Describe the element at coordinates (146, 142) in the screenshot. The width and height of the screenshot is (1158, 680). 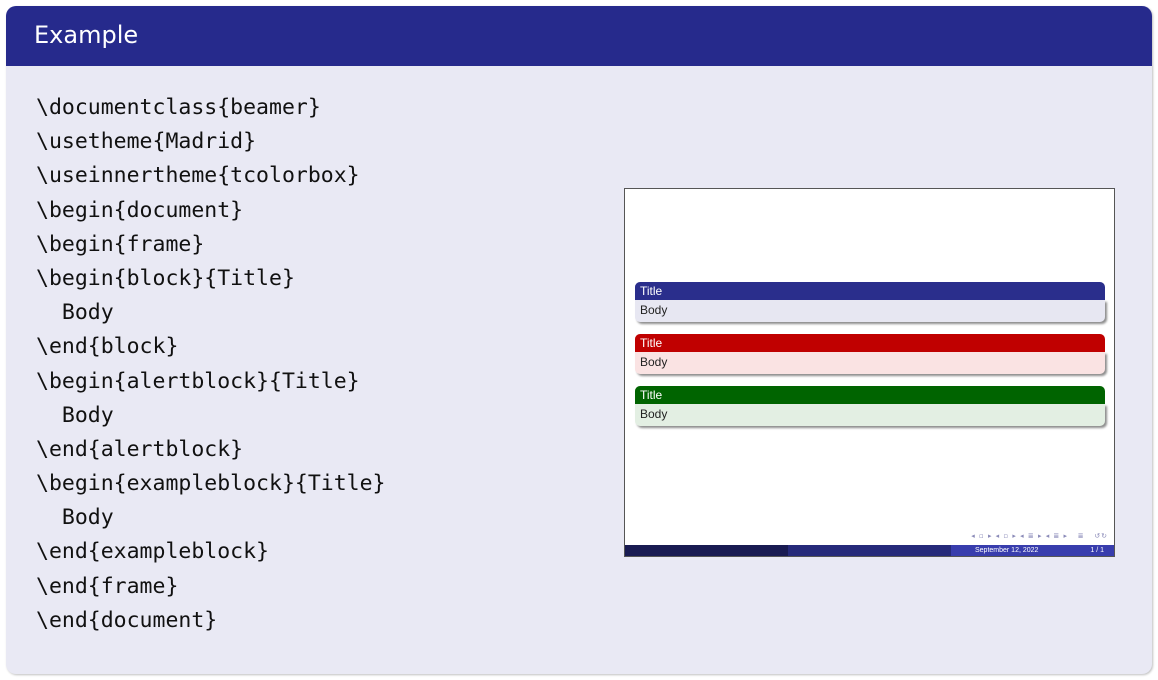
I see `code-line: \usetheme{Madrid}` at that location.